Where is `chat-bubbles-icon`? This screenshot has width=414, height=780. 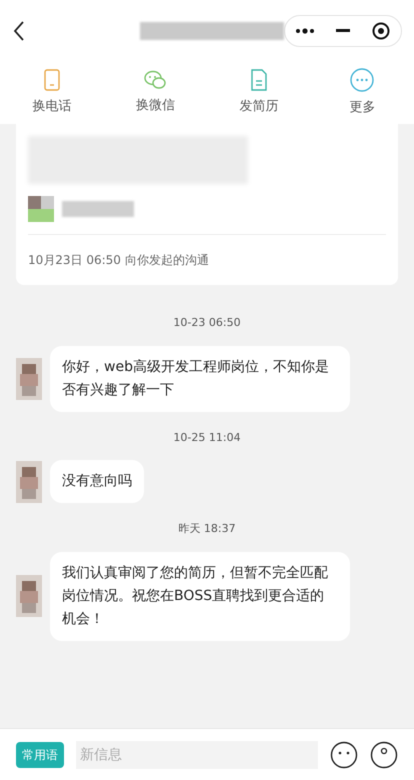
chat-bubbles-icon is located at coordinates (155, 80).